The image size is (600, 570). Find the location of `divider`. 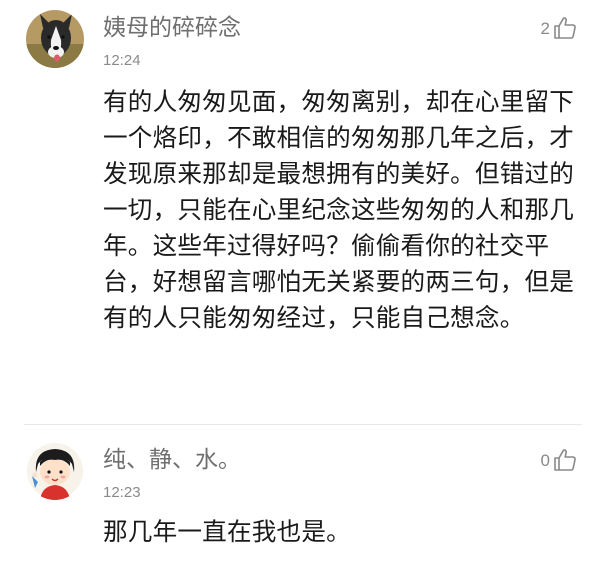

divider is located at coordinates (303, 424).